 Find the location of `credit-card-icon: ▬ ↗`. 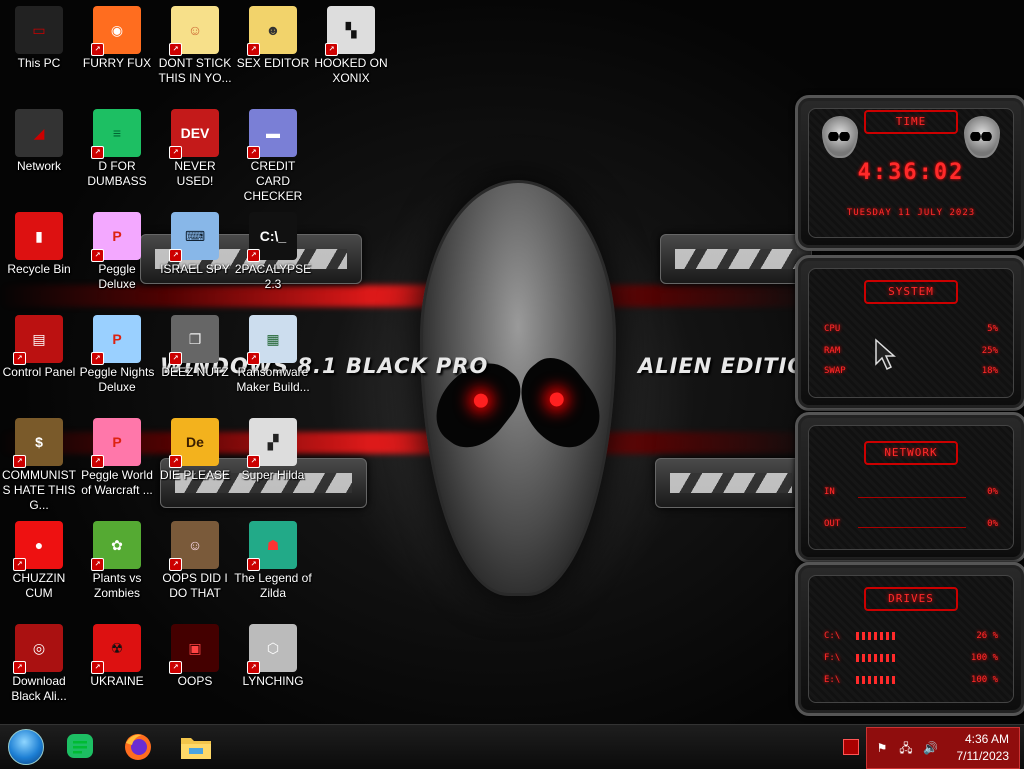

credit-card-icon: ▬ ↗ is located at coordinates (272, 134).